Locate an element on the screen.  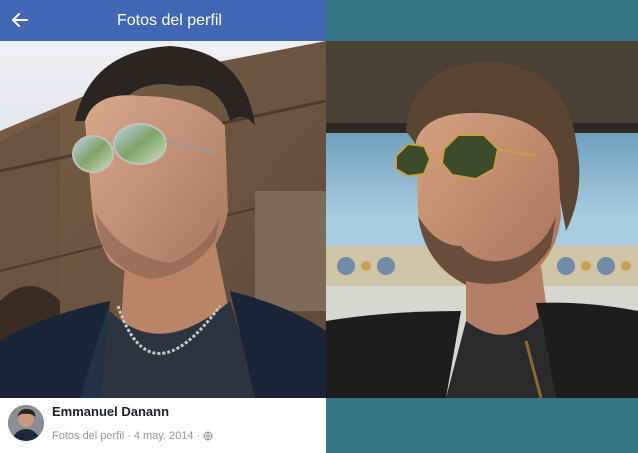
arrow-left-icon is located at coordinates (20, 20).